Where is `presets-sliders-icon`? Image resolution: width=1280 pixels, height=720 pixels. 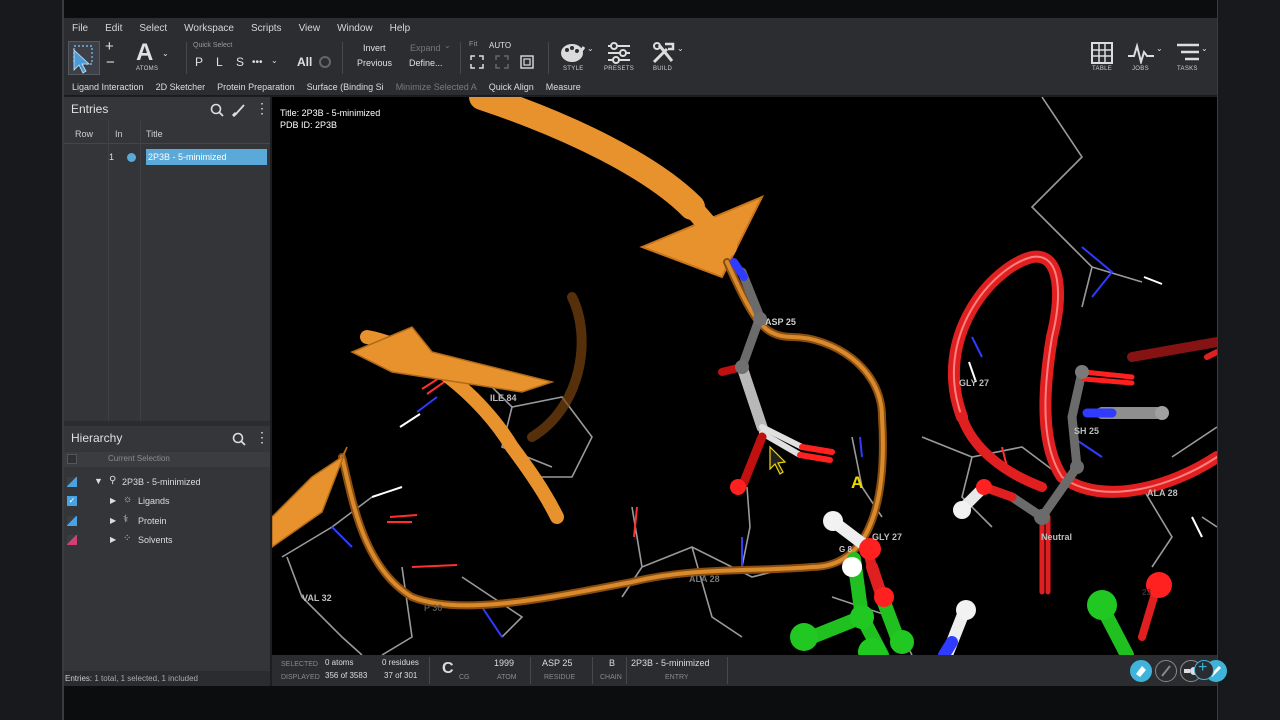
presets-sliders-icon is located at coordinates (619, 53).